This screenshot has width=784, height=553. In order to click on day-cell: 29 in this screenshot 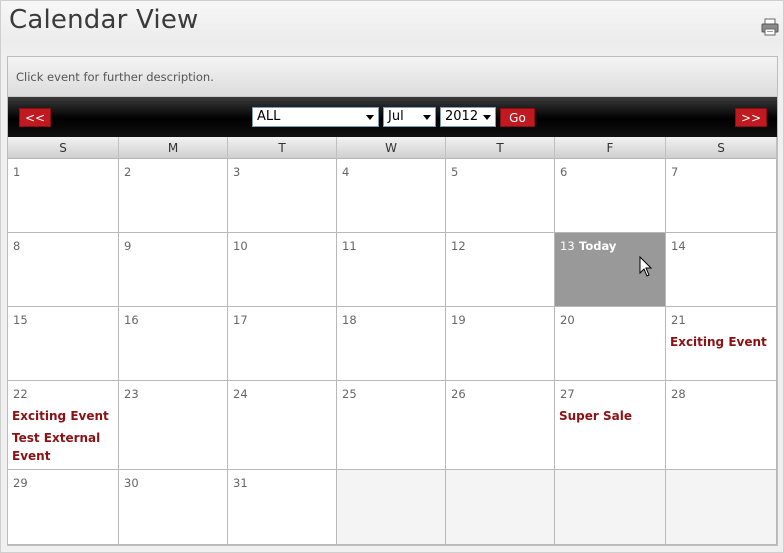, I will do `click(63, 507)`.